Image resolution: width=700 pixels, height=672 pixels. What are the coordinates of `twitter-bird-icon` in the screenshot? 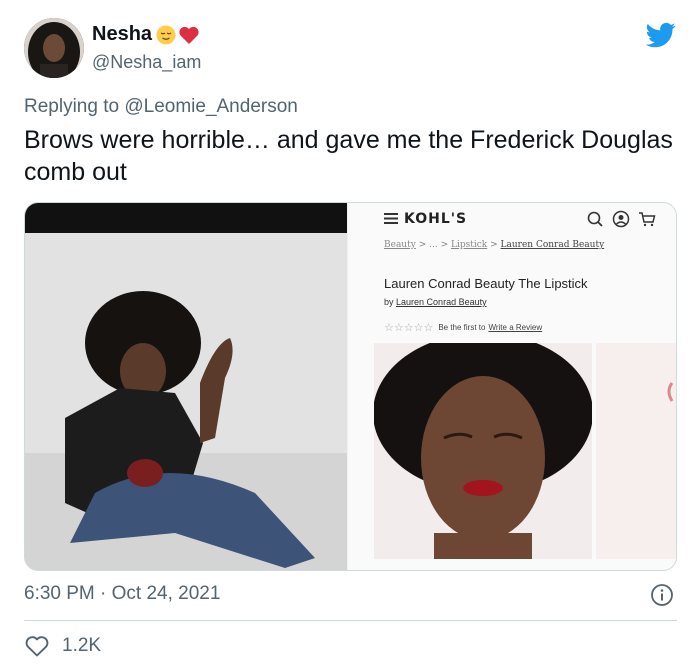 It's located at (661, 35).